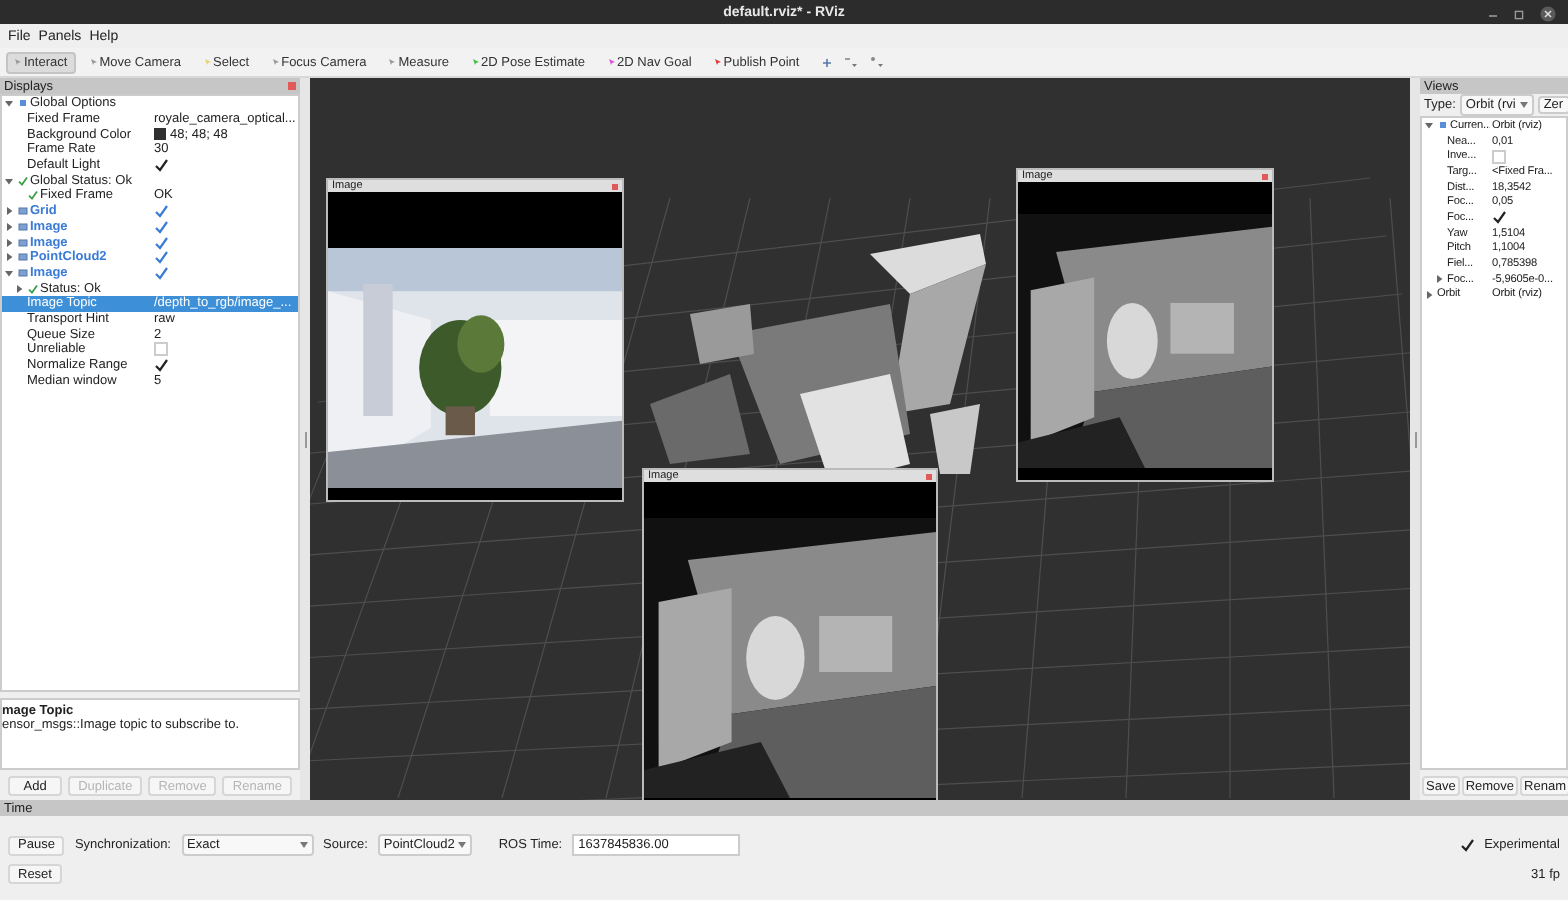  What do you see at coordinates (1493, 14) in the screenshot?
I see `minimize-icon` at bounding box center [1493, 14].